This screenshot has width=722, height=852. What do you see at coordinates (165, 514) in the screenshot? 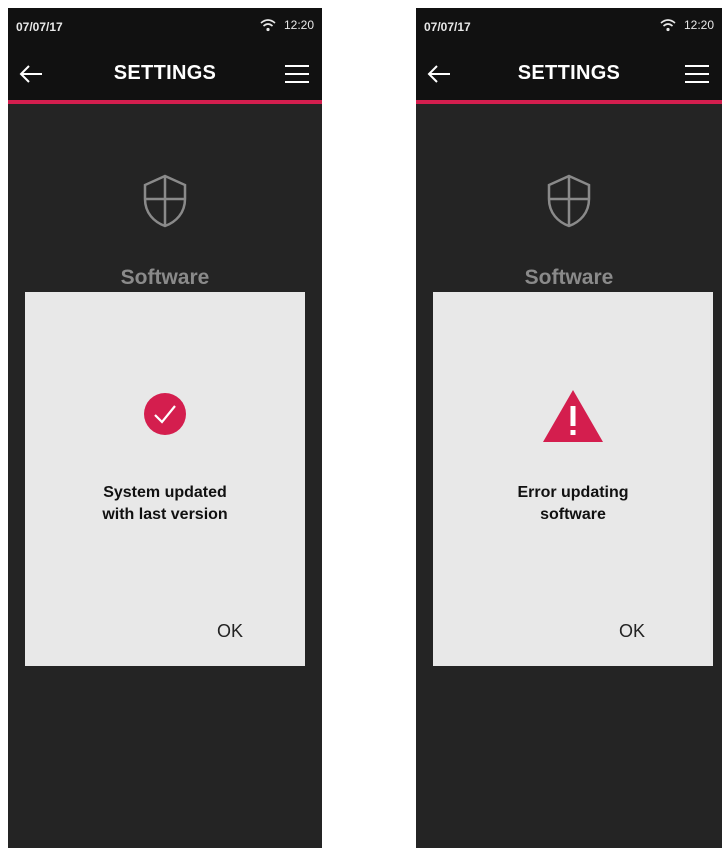
I see `dialog-message-line: with last version` at bounding box center [165, 514].